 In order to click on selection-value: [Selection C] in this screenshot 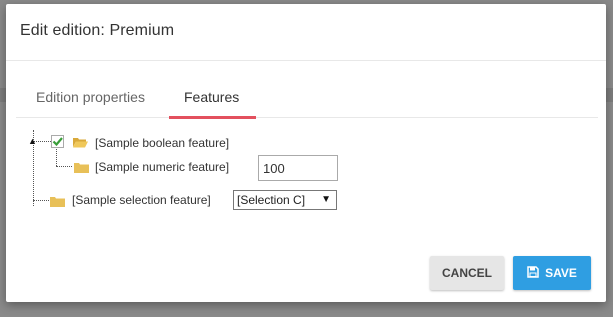, I will do `click(271, 200)`.